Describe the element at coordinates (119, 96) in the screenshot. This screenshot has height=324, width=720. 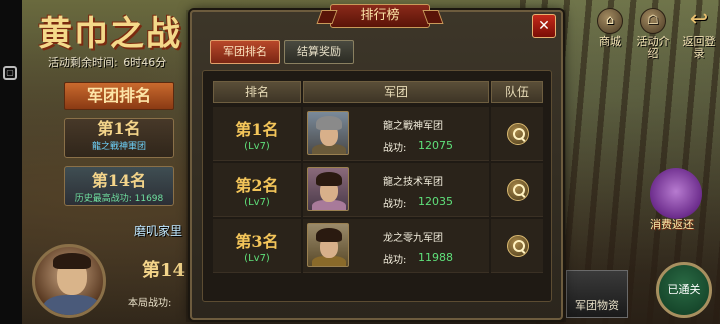
I see `guild-rank-banner: 军团排名` at that location.